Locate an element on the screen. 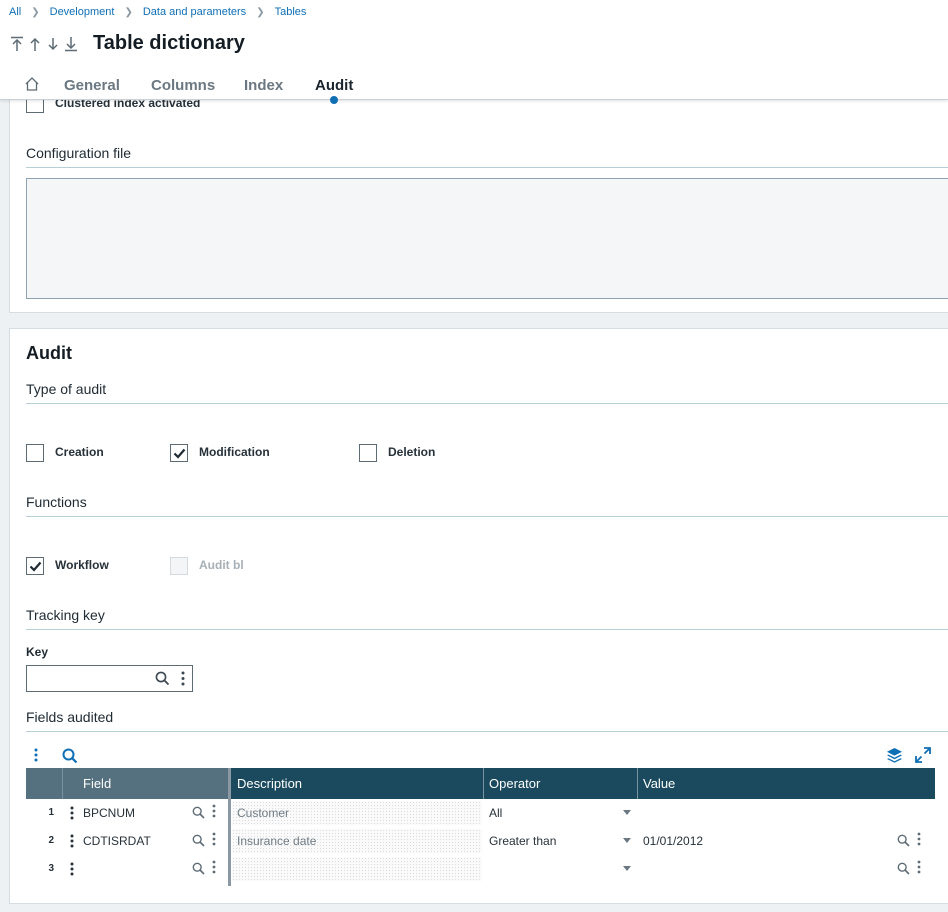 This screenshot has height=912, width=948. column-header-field: Field is located at coordinates (97, 783).